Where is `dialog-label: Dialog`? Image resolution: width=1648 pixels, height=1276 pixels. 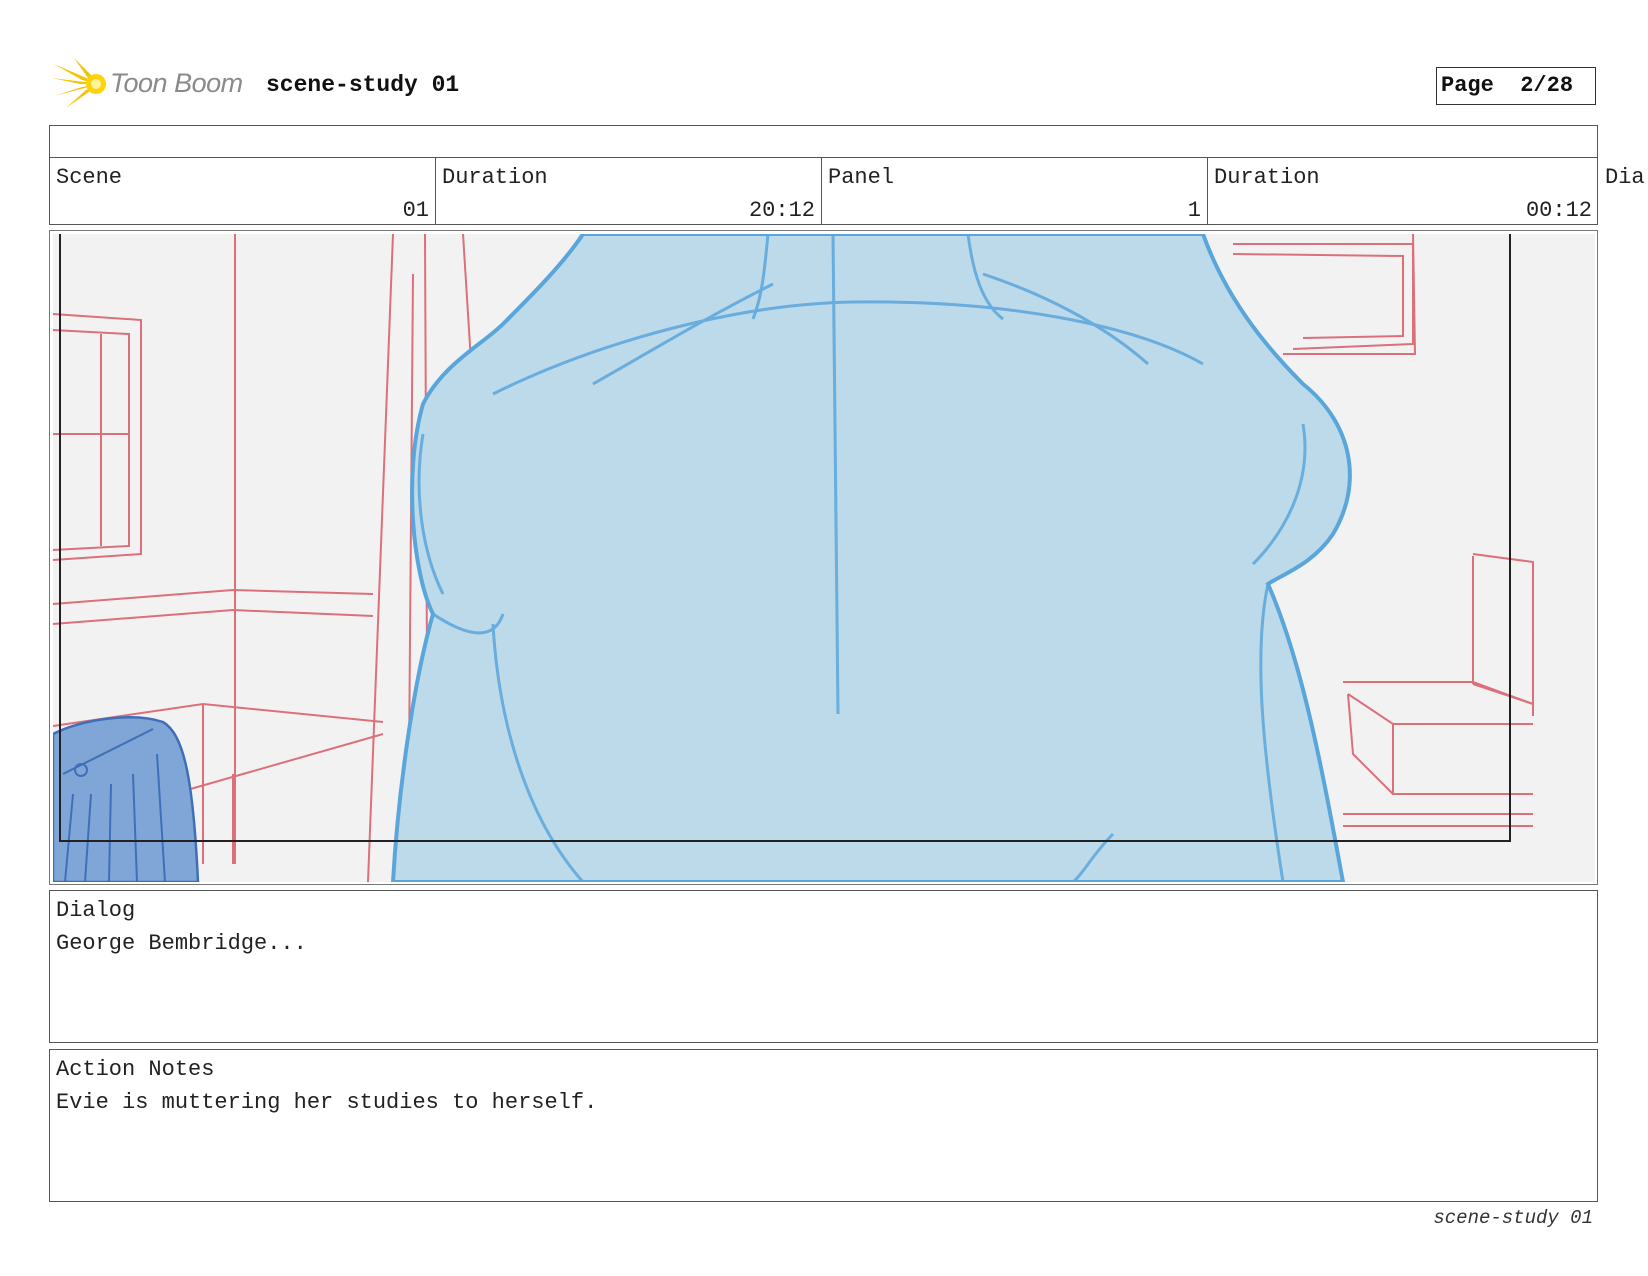 dialog-label: Dialog is located at coordinates (96, 910).